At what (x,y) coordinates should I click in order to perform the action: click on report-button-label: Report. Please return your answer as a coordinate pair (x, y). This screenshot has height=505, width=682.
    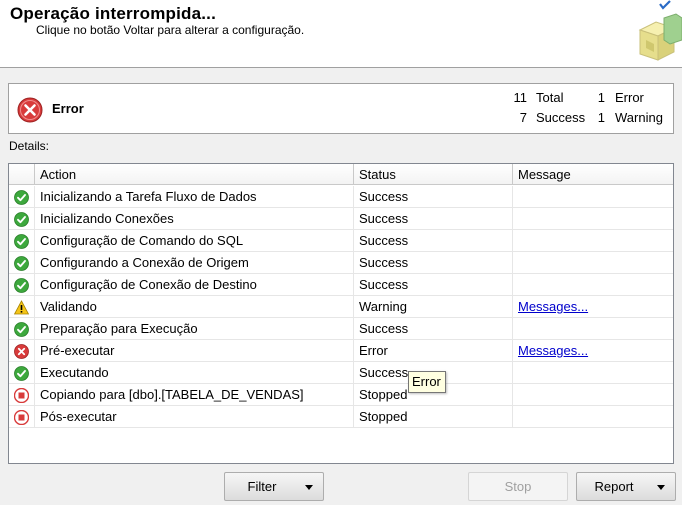
    Looking at the image, I should click on (614, 486).